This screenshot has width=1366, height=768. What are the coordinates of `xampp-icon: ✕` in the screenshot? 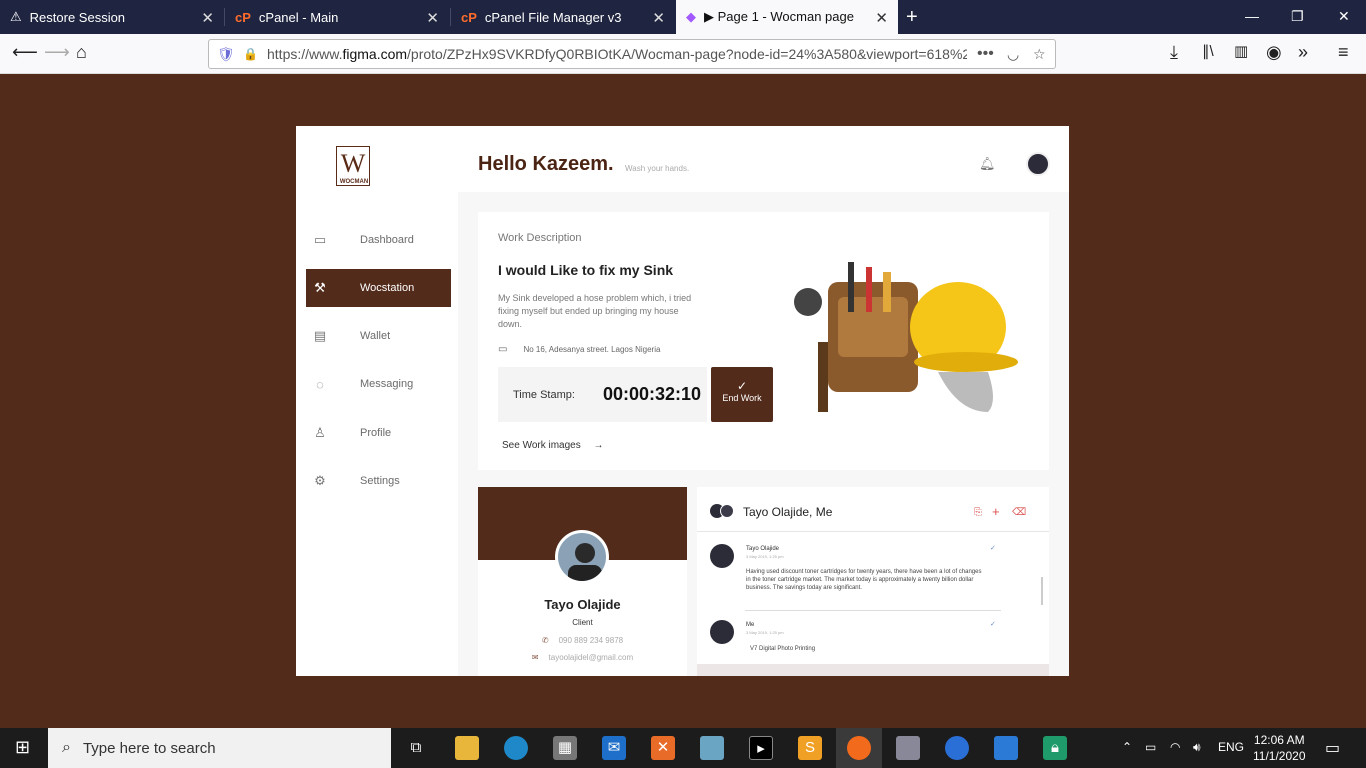 It's located at (663, 748).